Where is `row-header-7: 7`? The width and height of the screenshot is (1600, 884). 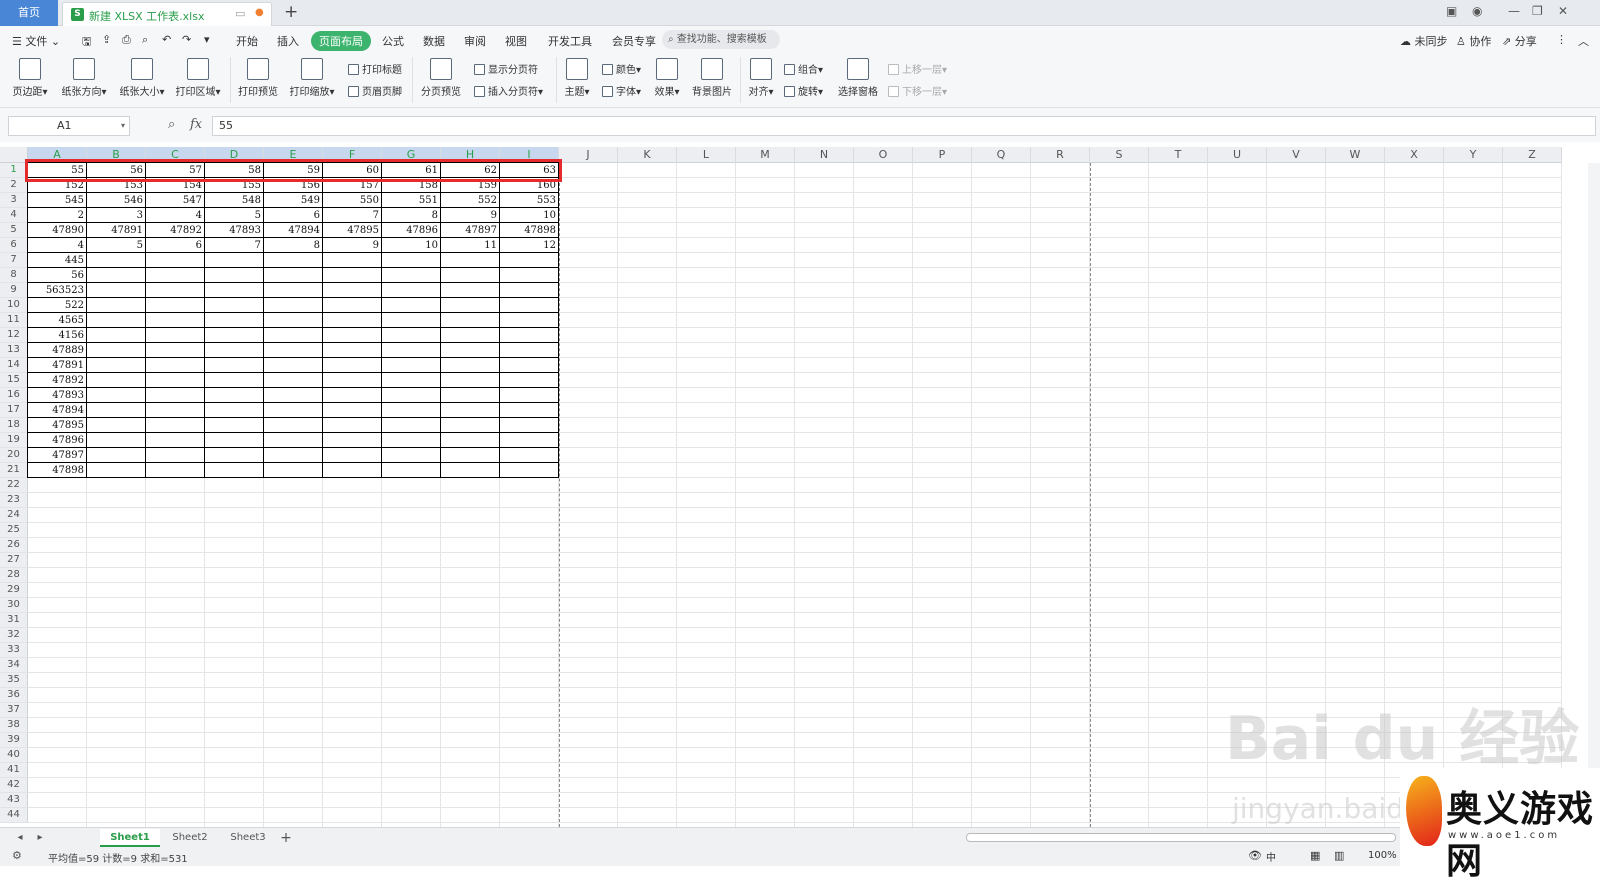
row-header-7: 7 is located at coordinates (14, 260).